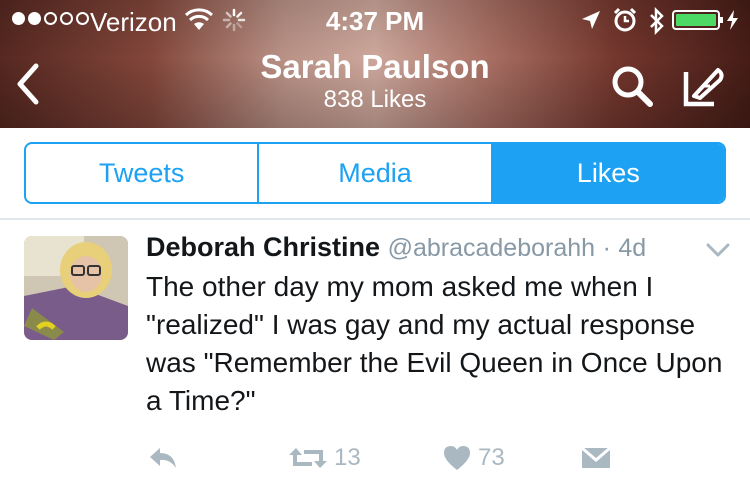 The width and height of the screenshot is (750, 488). What do you see at coordinates (491, 248) in the screenshot?
I see `author-handle: @abracadeborahh` at bounding box center [491, 248].